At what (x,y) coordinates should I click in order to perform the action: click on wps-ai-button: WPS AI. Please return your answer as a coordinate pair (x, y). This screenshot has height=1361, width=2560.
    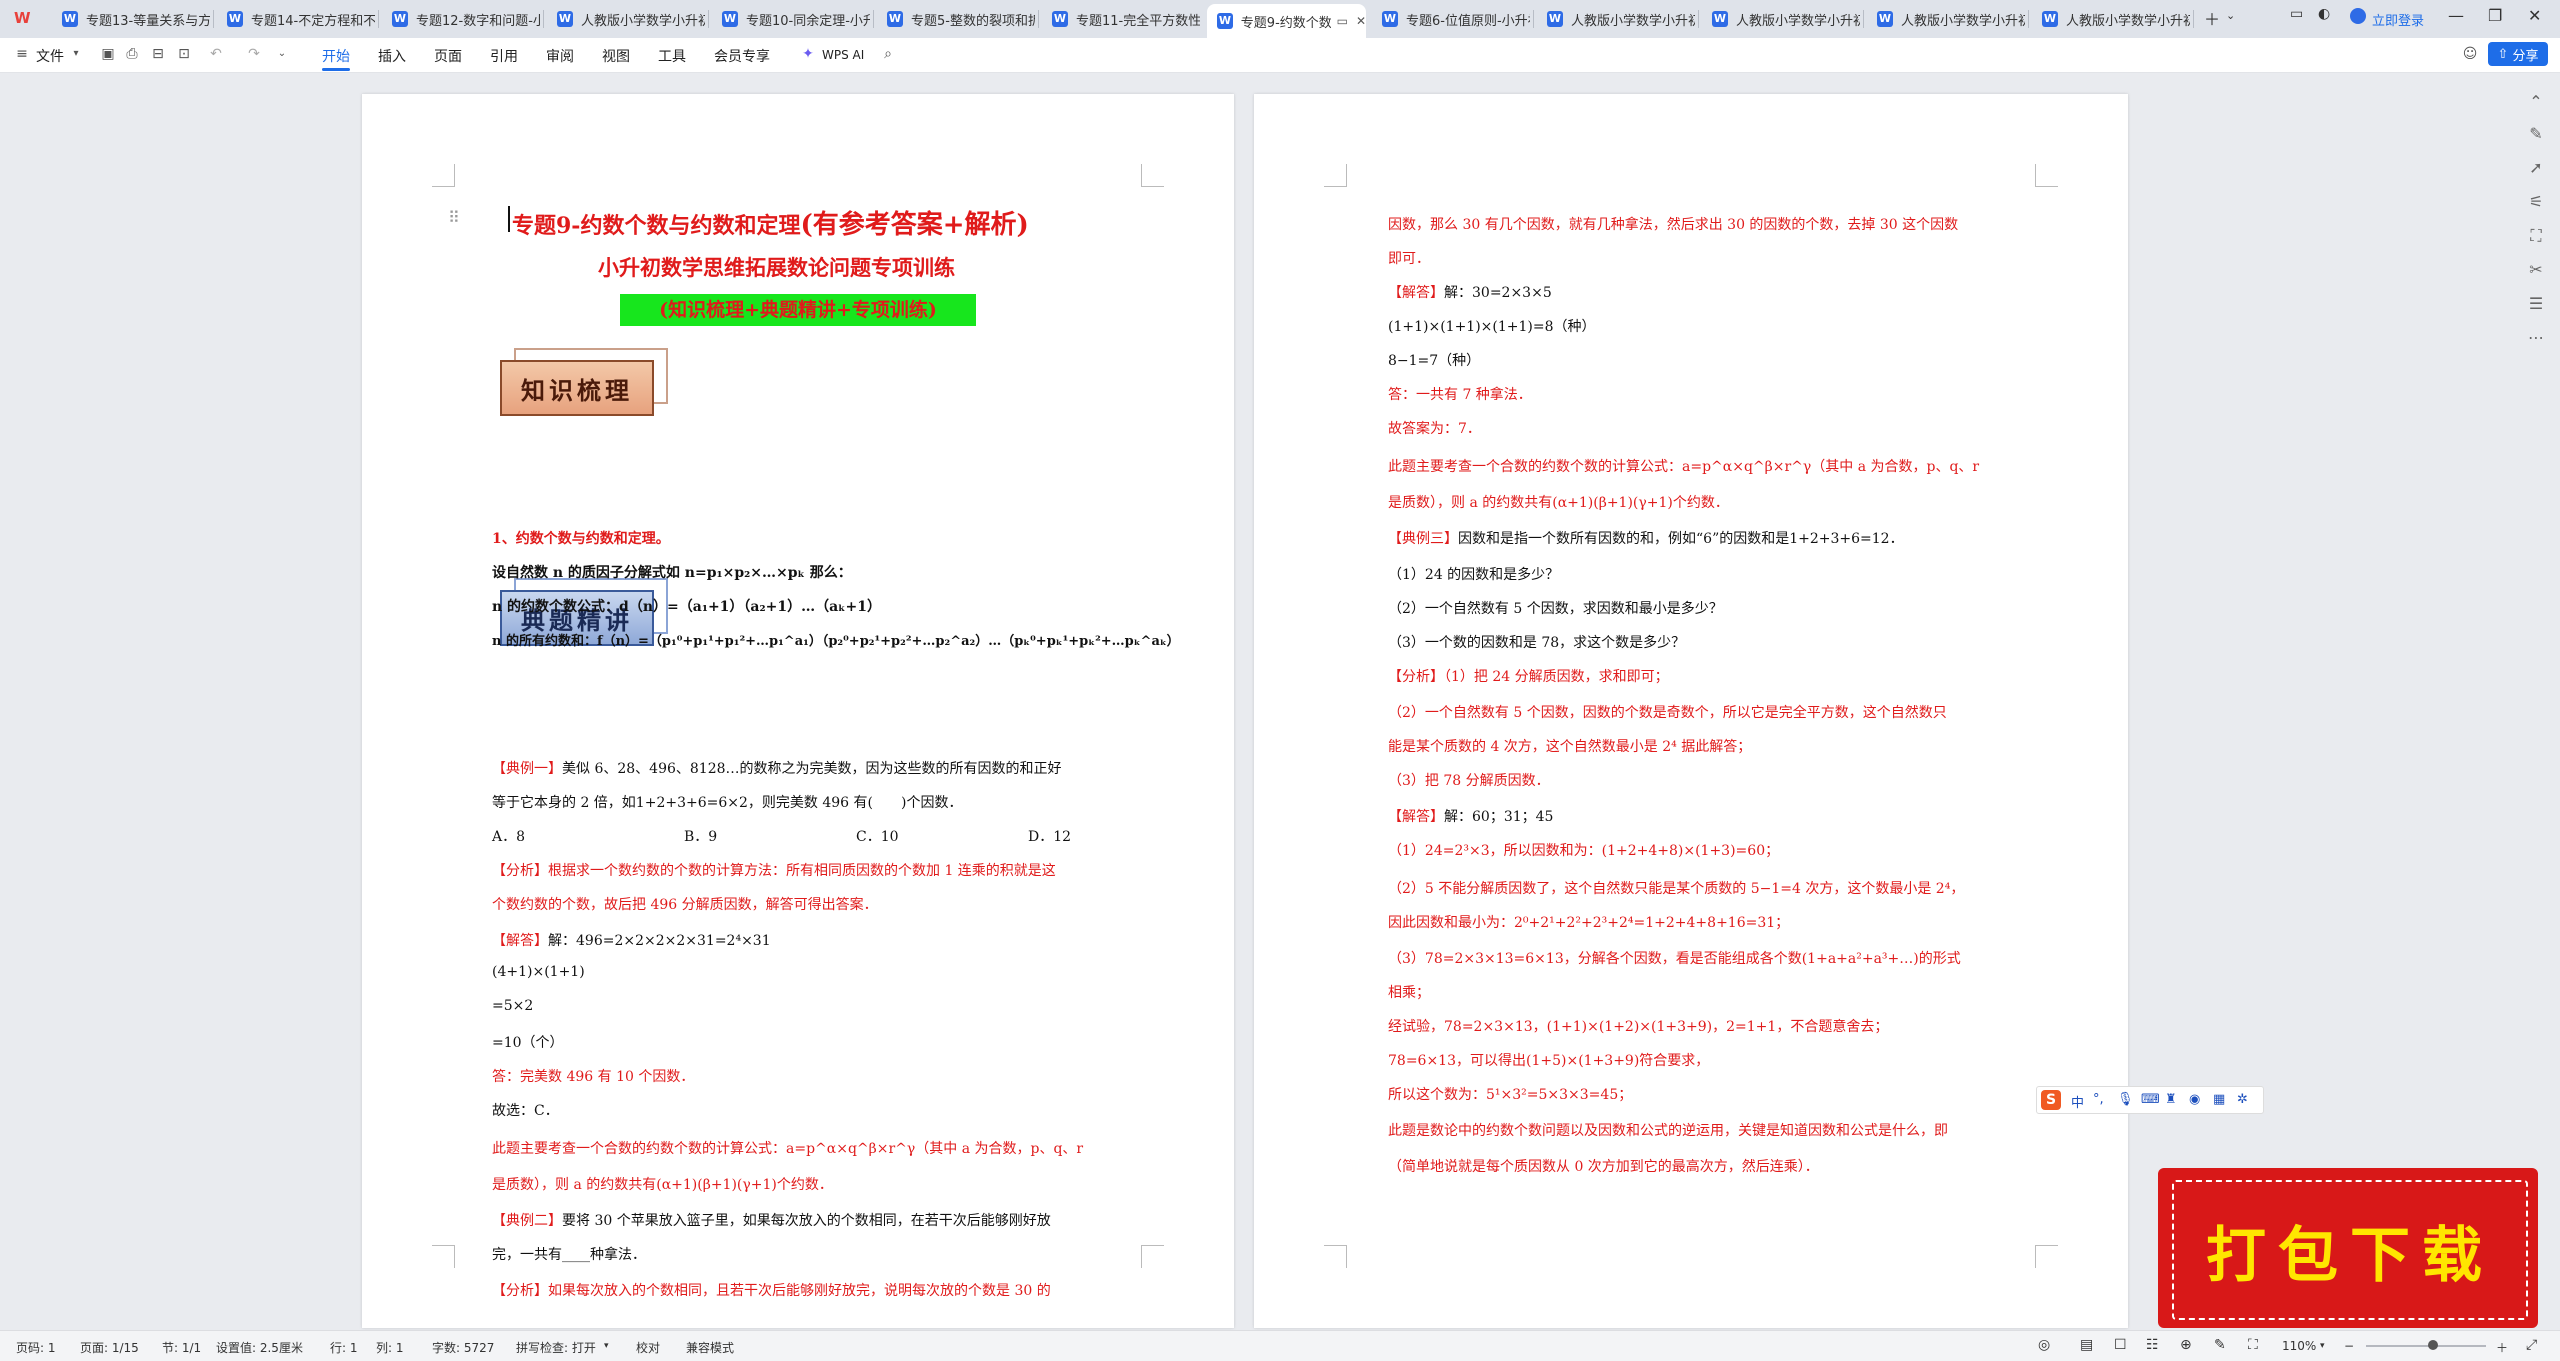
    Looking at the image, I should click on (843, 55).